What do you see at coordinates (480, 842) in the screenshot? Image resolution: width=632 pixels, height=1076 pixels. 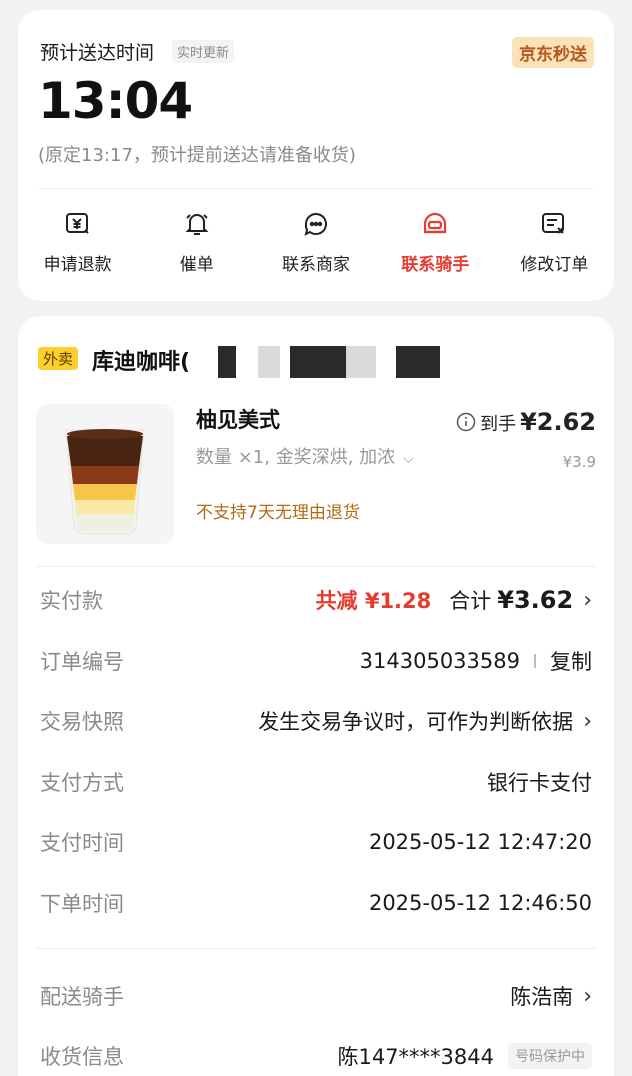 I see `payment-time-value: 2025-05-12 12:47:20` at bounding box center [480, 842].